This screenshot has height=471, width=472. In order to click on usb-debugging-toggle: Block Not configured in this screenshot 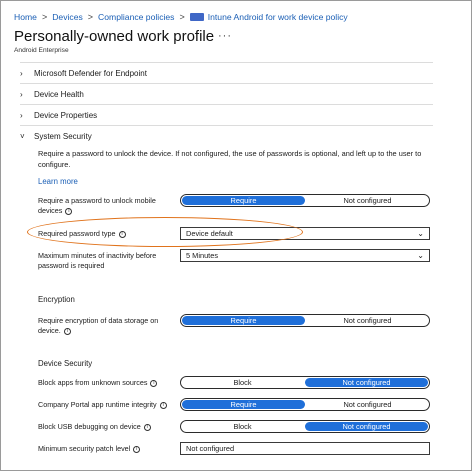, I will do `click(305, 426)`.